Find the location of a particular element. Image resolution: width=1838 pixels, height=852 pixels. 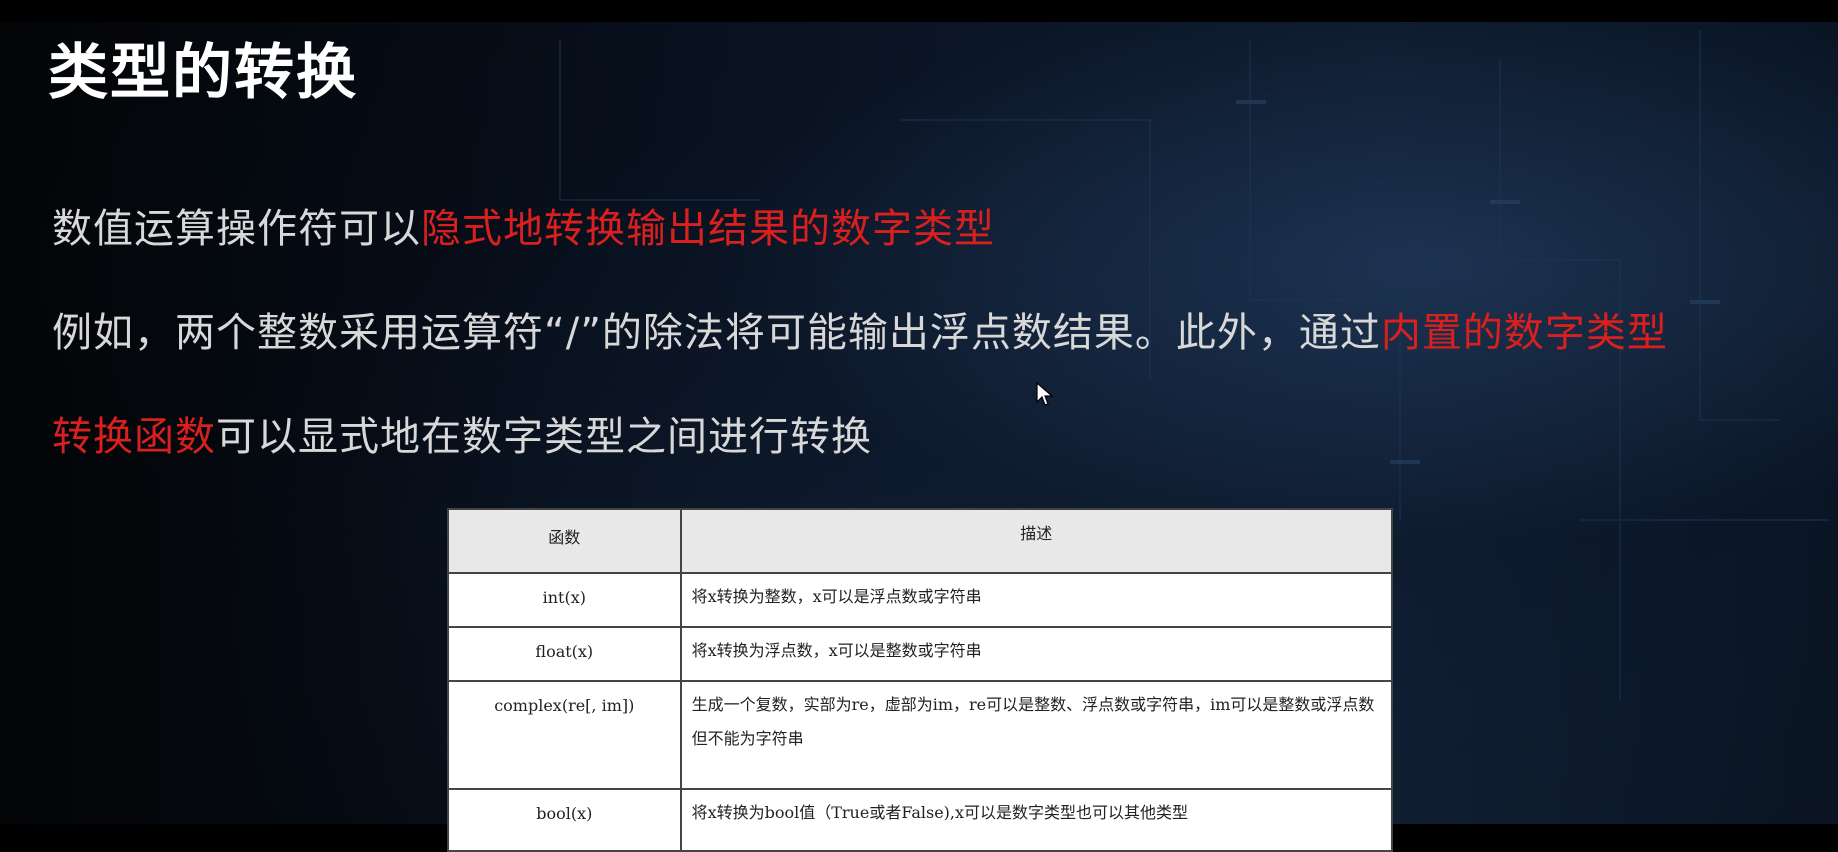

function-cell: bool(x) is located at coordinates (564, 820).